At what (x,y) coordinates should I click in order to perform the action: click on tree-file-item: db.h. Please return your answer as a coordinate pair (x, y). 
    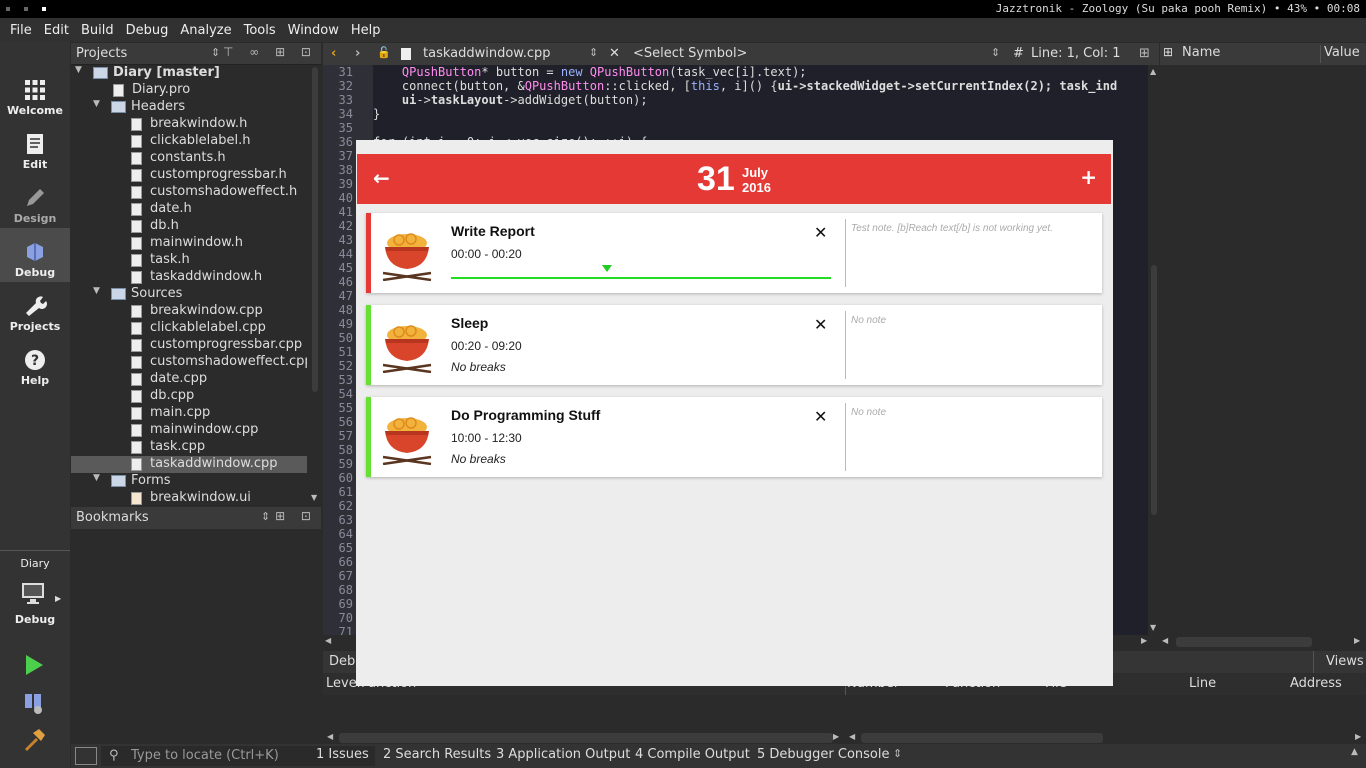
    Looking at the image, I should click on (189, 226).